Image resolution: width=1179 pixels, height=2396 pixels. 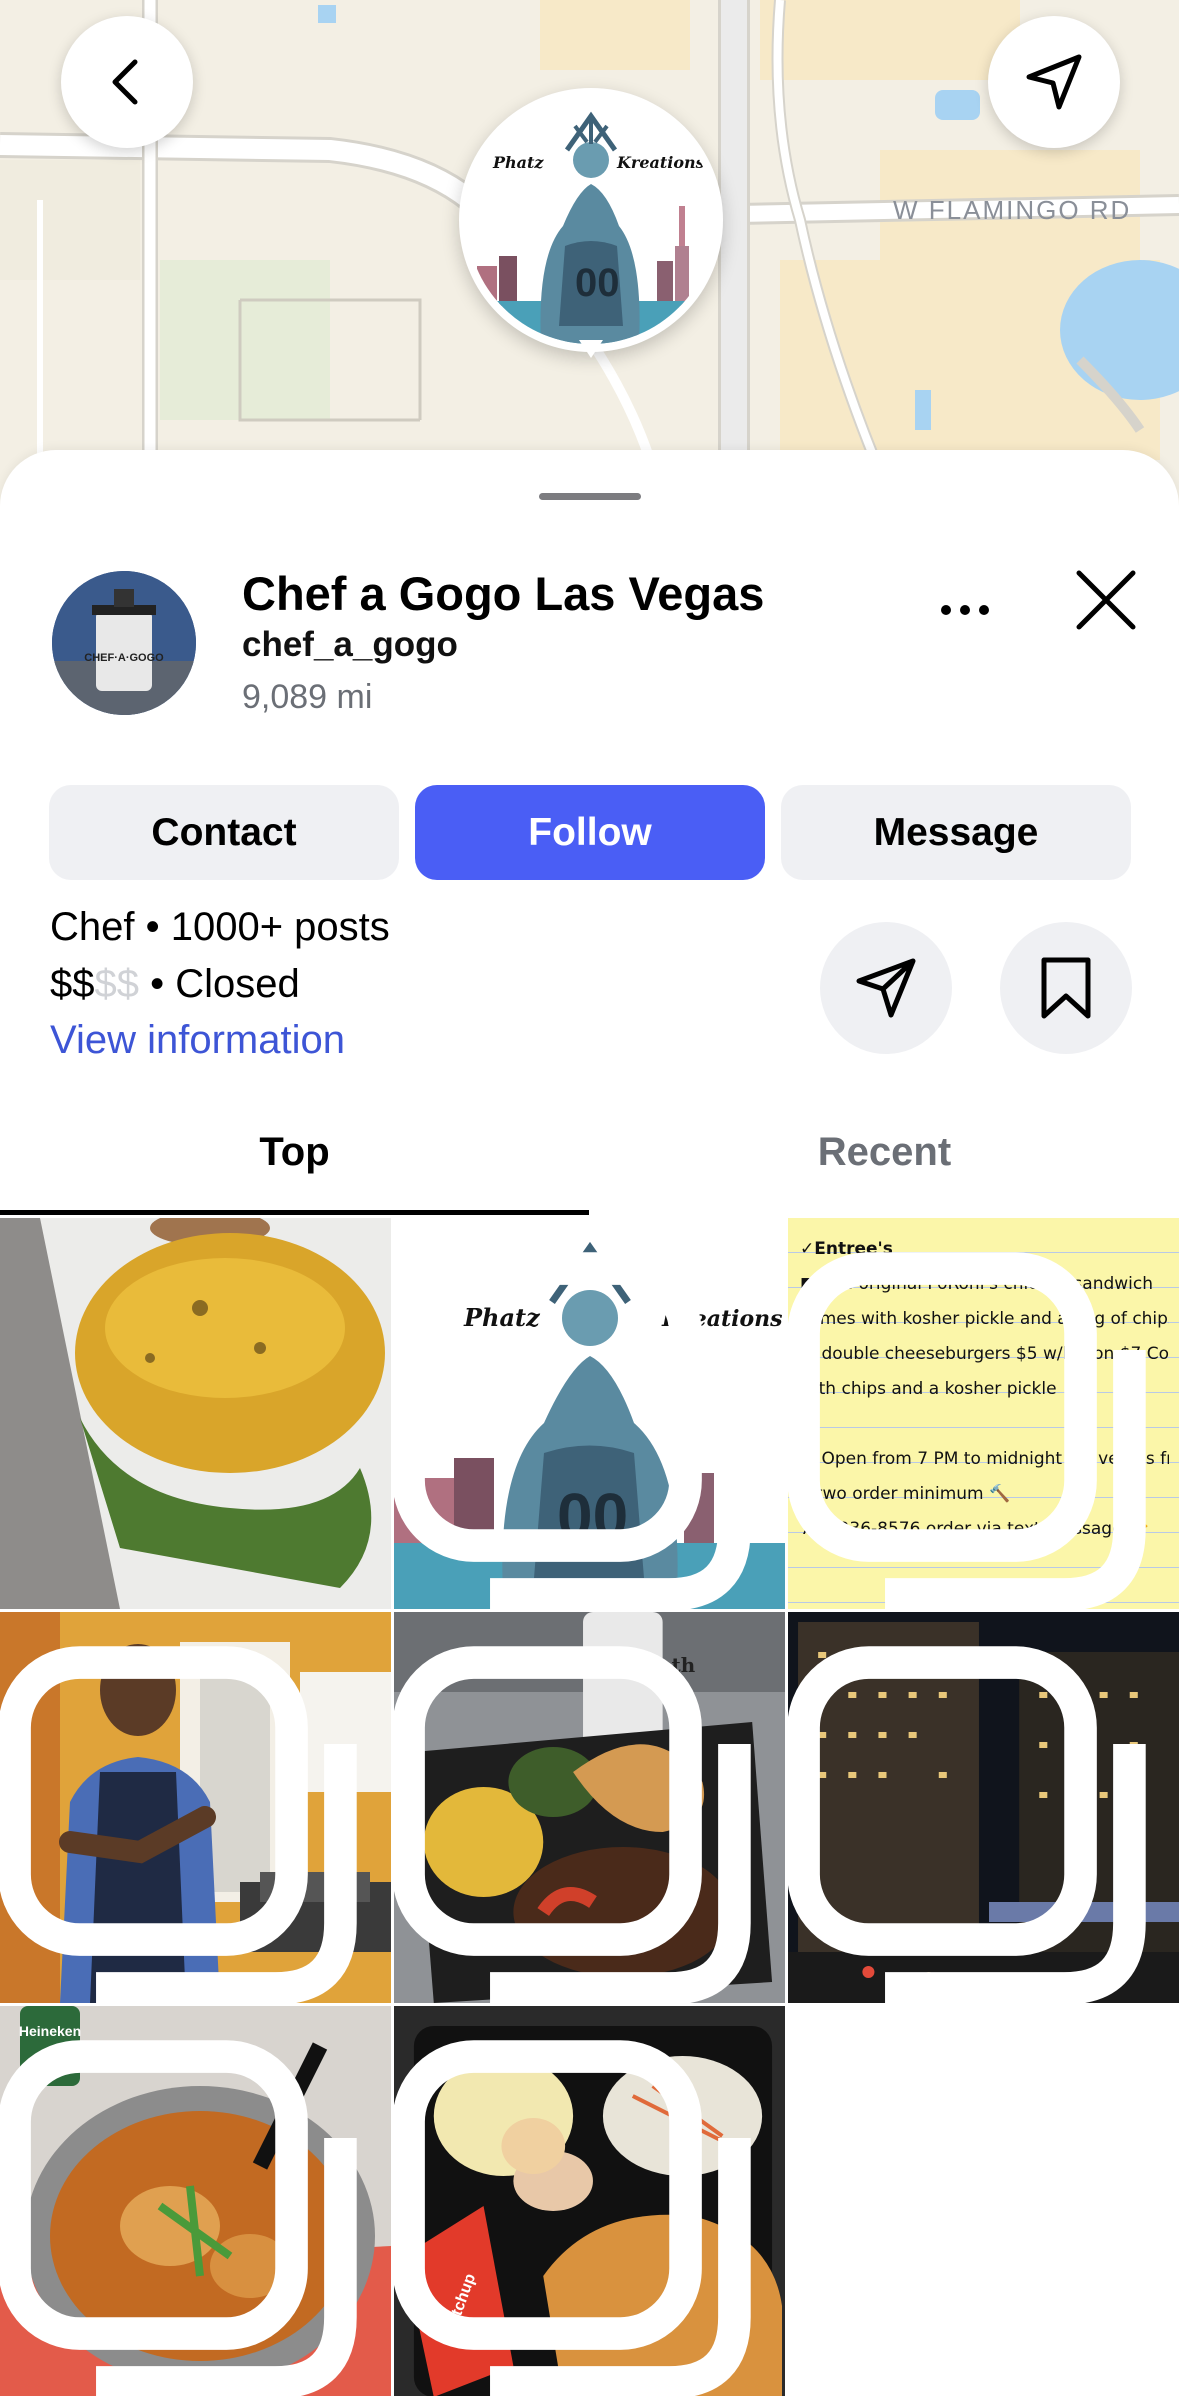 What do you see at coordinates (307, 697) in the screenshot?
I see `distance-label: 9,089 mi` at bounding box center [307, 697].